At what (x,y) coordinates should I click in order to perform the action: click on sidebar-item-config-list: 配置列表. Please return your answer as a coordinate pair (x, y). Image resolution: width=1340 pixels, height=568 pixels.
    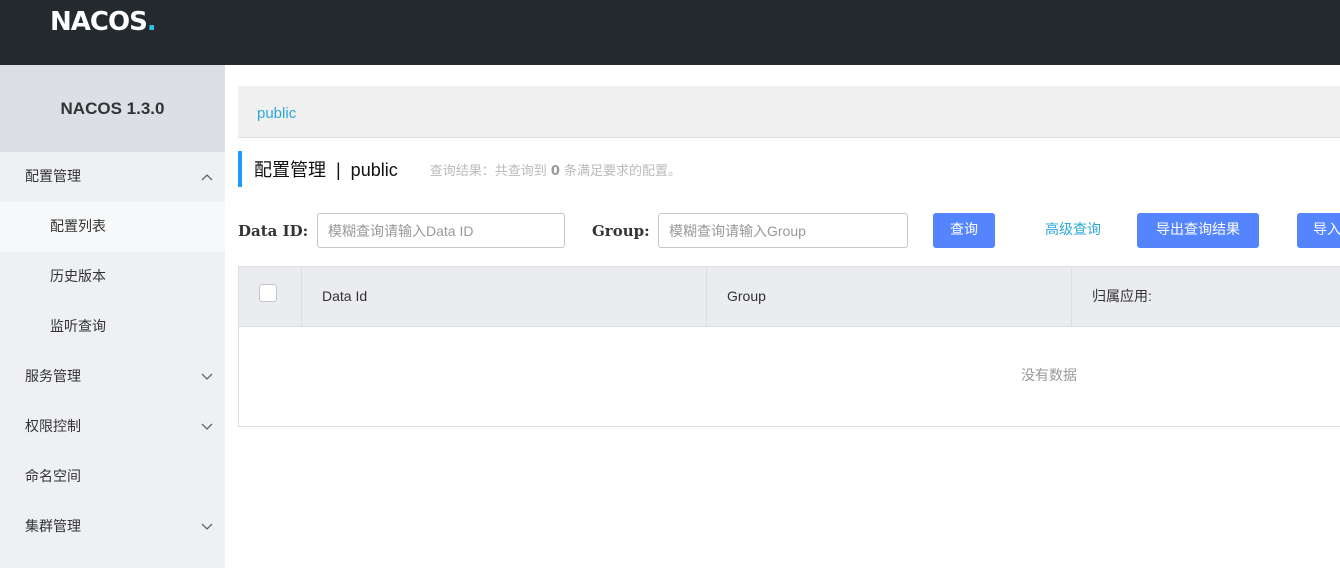
    Looking at the image, I should click on (112, 227).